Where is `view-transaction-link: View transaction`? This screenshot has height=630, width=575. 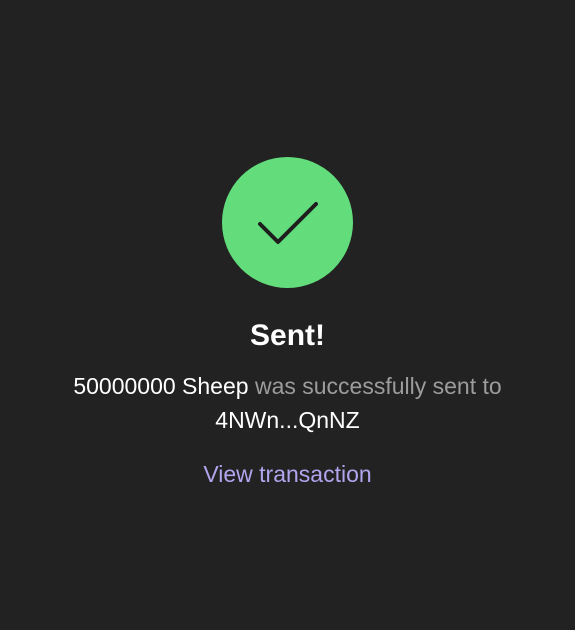
view-transaction-link: View transaction is located at coordinates (287, 474).